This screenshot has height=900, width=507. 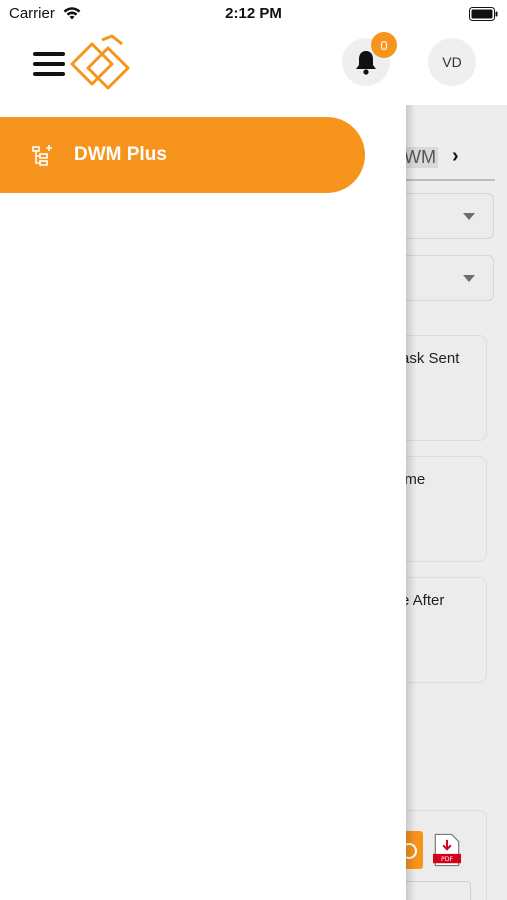 I want to click on chevron-right-icon: ›, so click(x=455, y=156).